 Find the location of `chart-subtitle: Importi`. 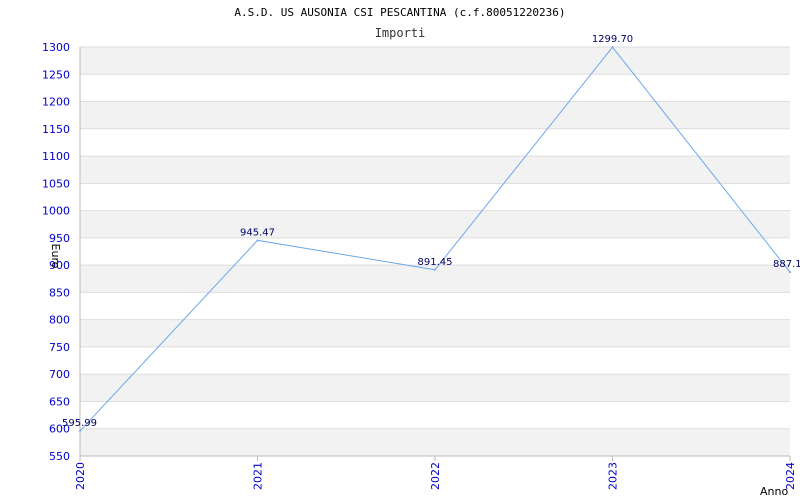

chart-subtitle: Importi is located at coordinates (400, 33).